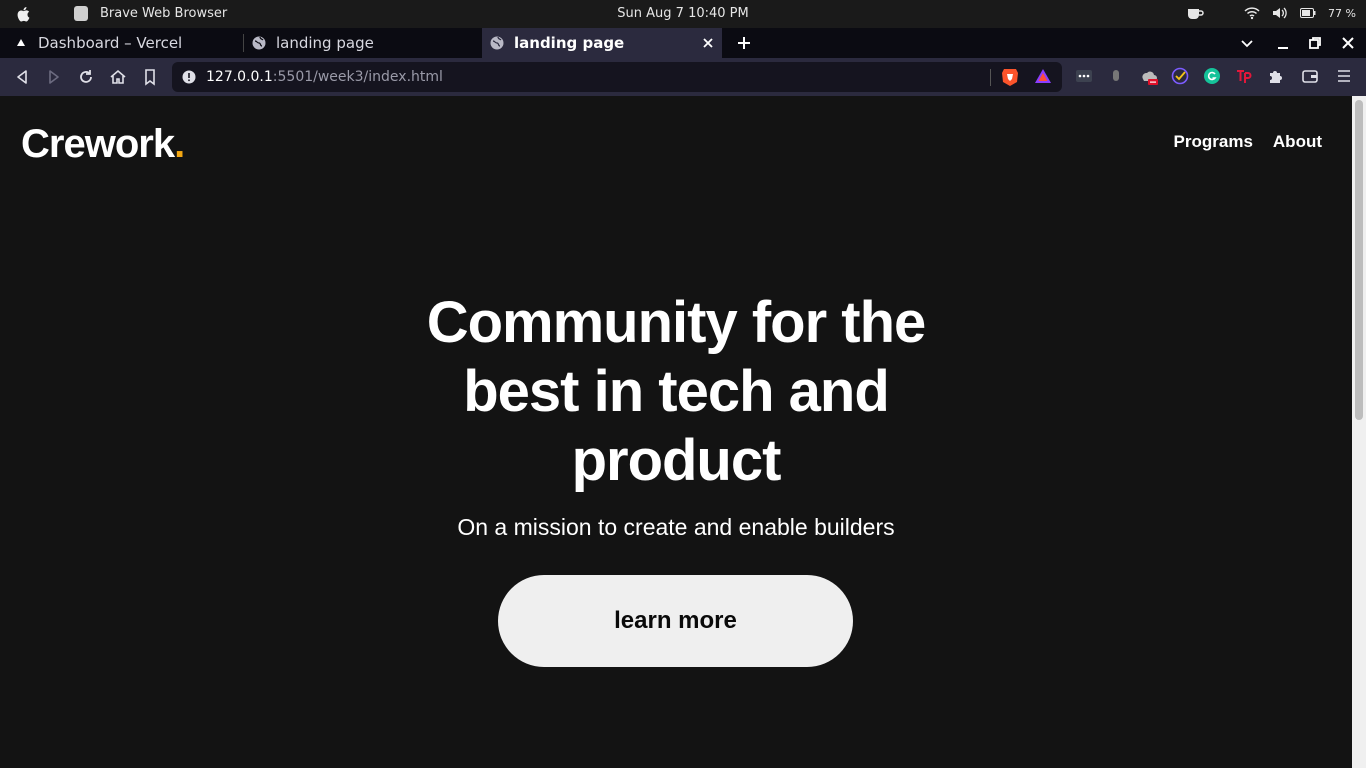 The width and height of the screenshot is (1366, 768). What do you see at coordinates (1271, 13) in the screenshot?
I see `os-system-tray: 77 %` at bounding box center [1271, 13].